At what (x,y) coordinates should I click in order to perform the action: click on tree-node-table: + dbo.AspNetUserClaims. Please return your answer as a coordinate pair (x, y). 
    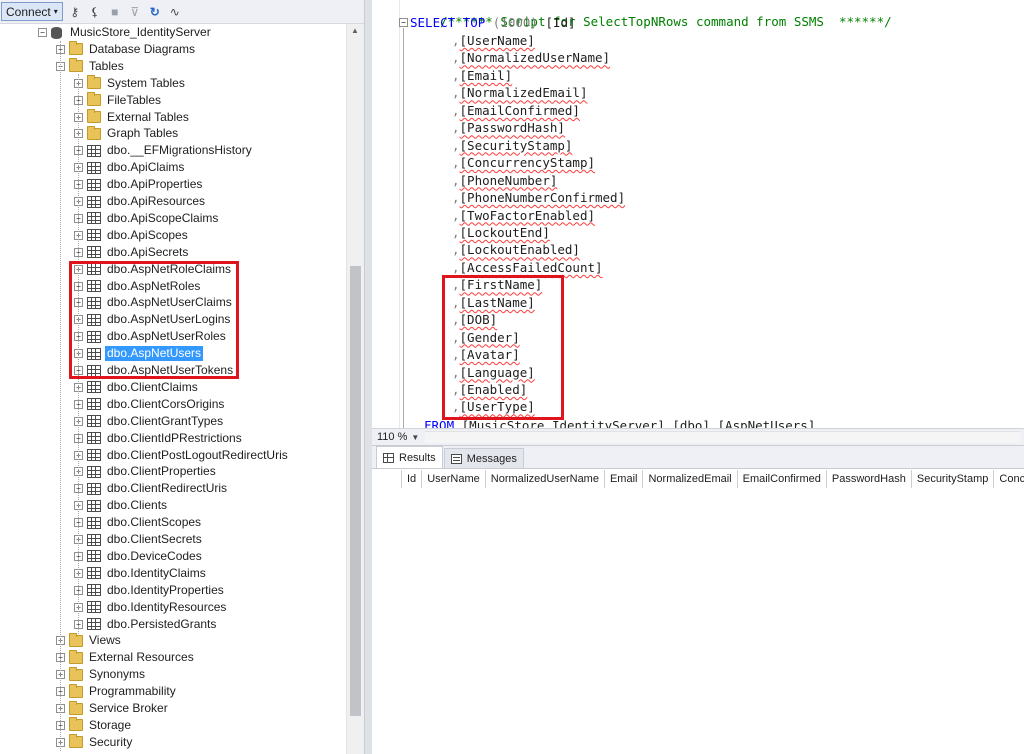
    Looking at the image, I should click on (154, 302).